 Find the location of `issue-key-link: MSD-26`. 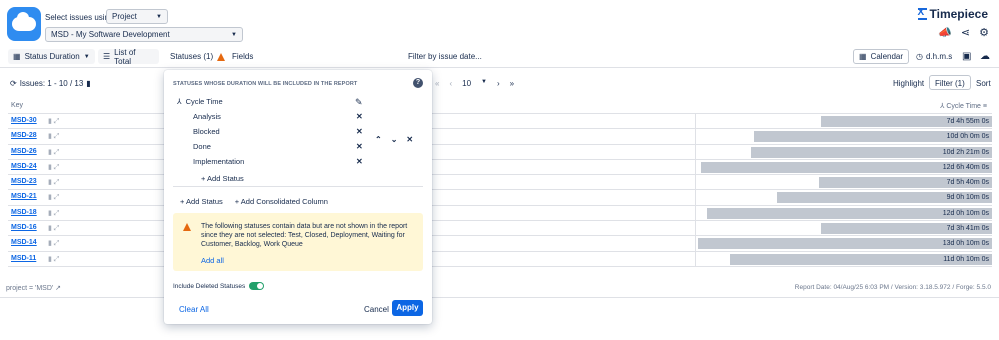

issue-key-link: MSD-26 is located at coordinates (24, 151).